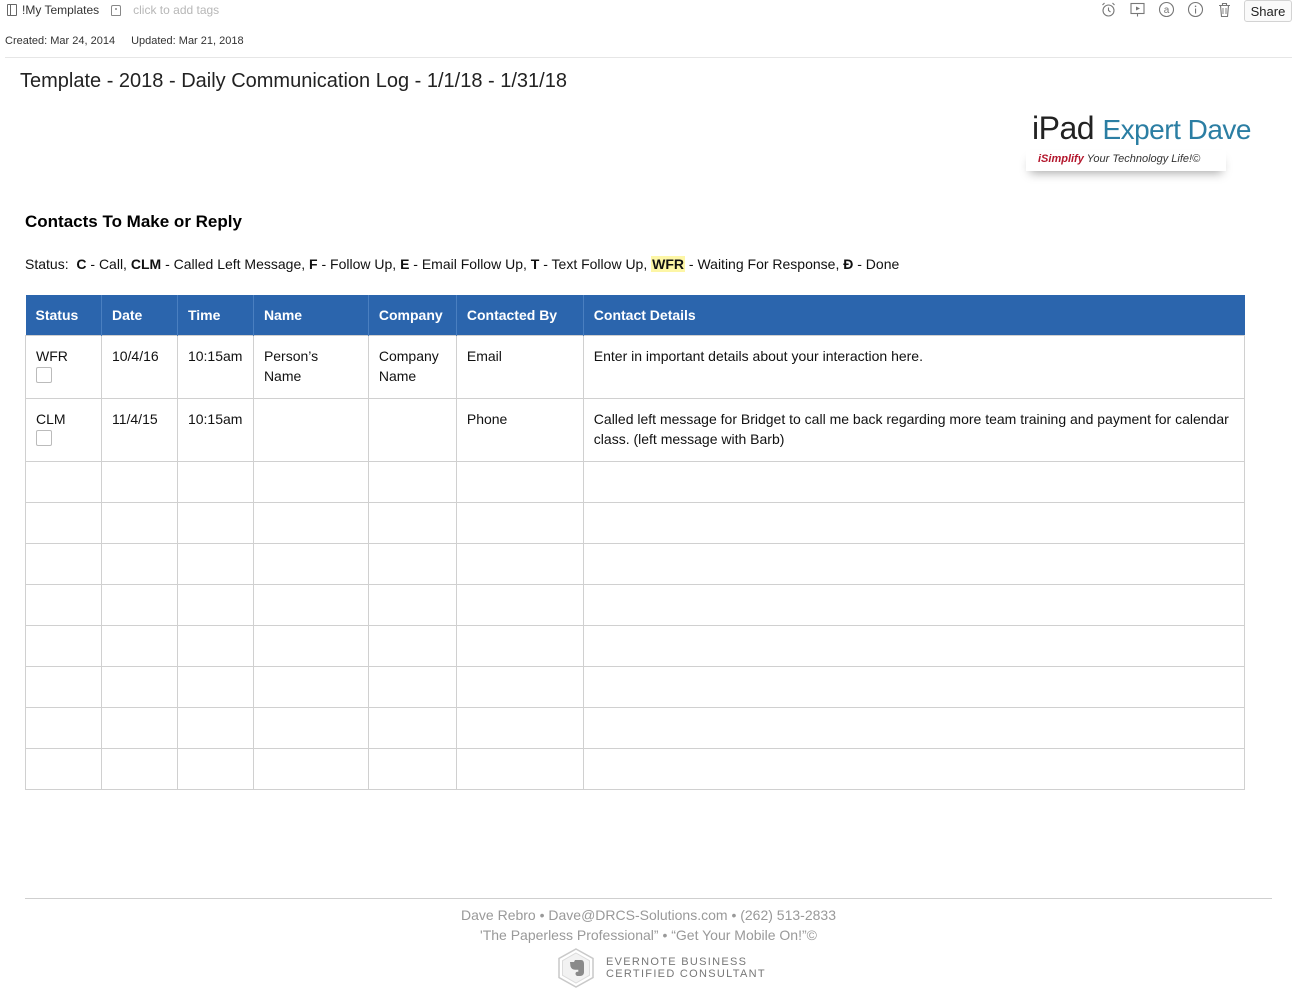  Describe the element at coordinates (60, 41) in the screenshot. I see `created-date: Created: Mar 24, 2014` at that location.